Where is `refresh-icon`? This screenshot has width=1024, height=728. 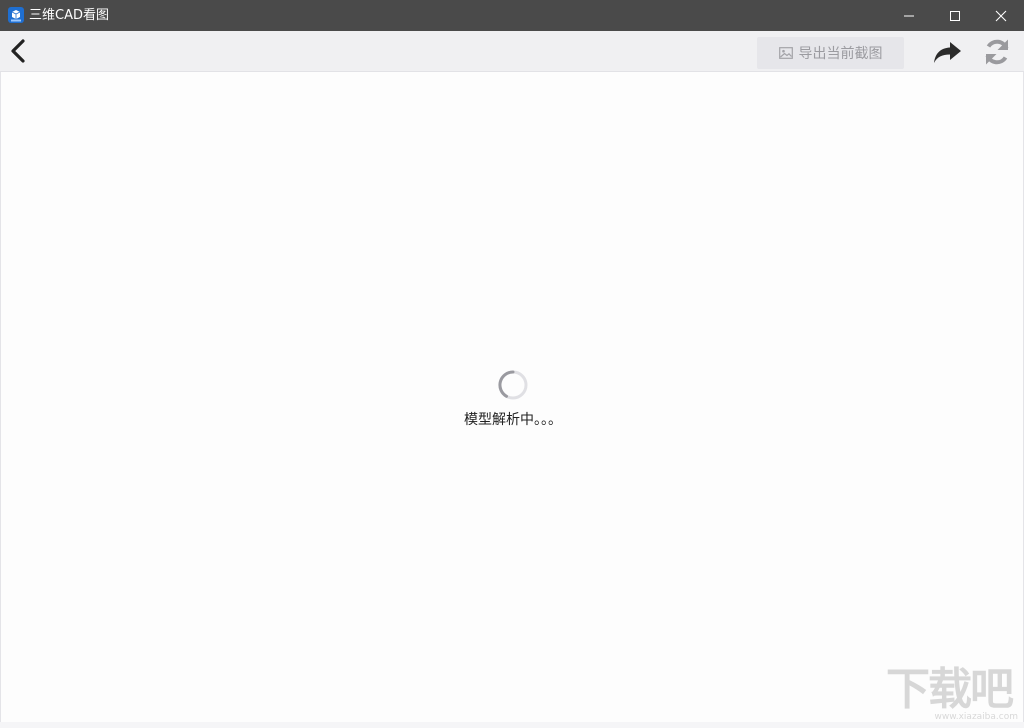
refresh-icon is located at coordinates (997, 52).